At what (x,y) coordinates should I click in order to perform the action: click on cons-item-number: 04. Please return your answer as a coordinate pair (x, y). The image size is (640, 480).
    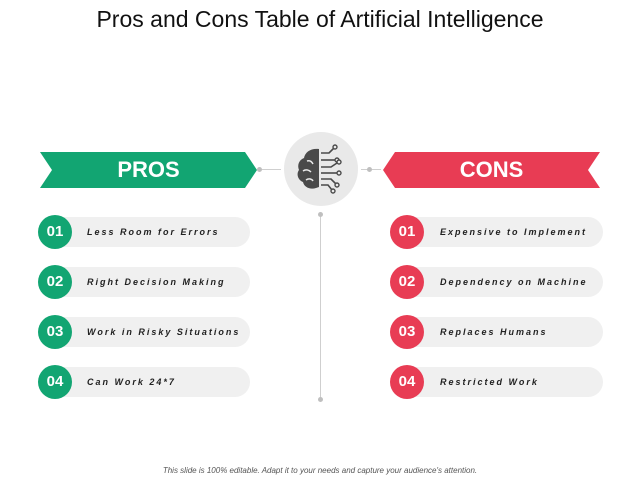
    Looking at the image, I should click on (407, 382).